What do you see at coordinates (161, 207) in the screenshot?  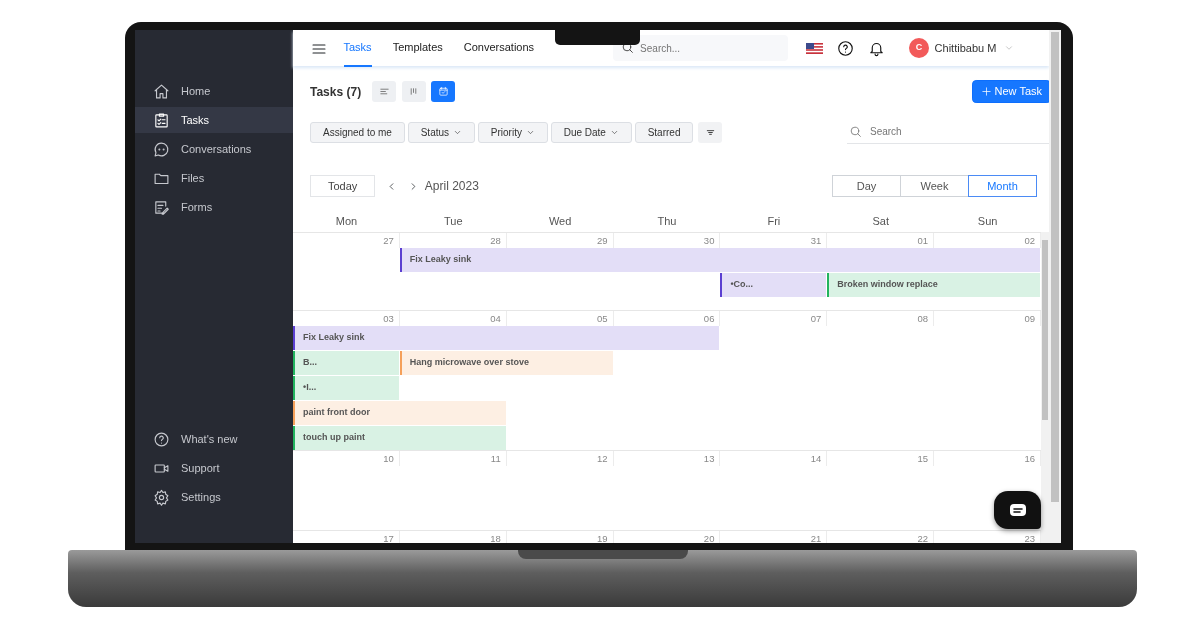 I see `form-icon` at bounding box center [161, 207].